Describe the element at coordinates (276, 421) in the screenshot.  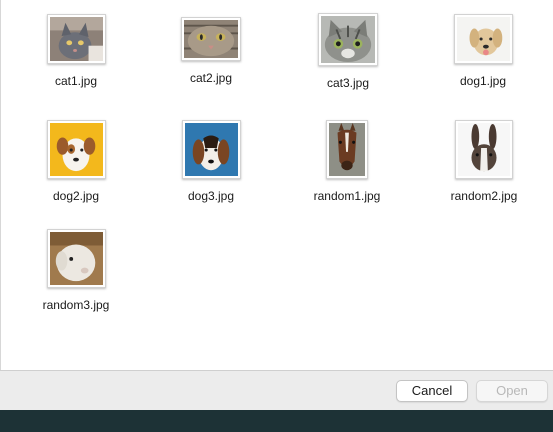
I see `desktop-background` at that location.